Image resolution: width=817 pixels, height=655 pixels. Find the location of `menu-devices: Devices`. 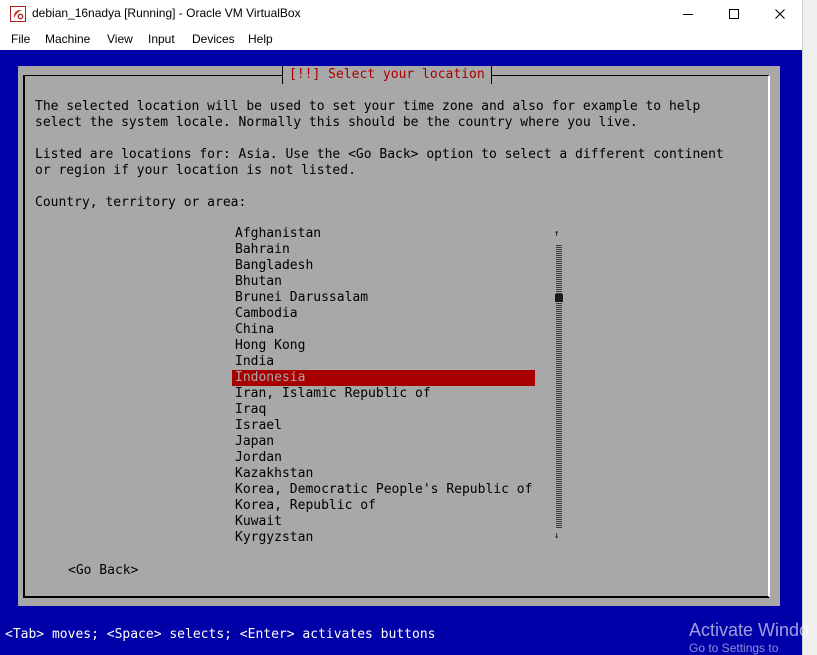

menu-devices: Devices is located at coordinates (213, 39).